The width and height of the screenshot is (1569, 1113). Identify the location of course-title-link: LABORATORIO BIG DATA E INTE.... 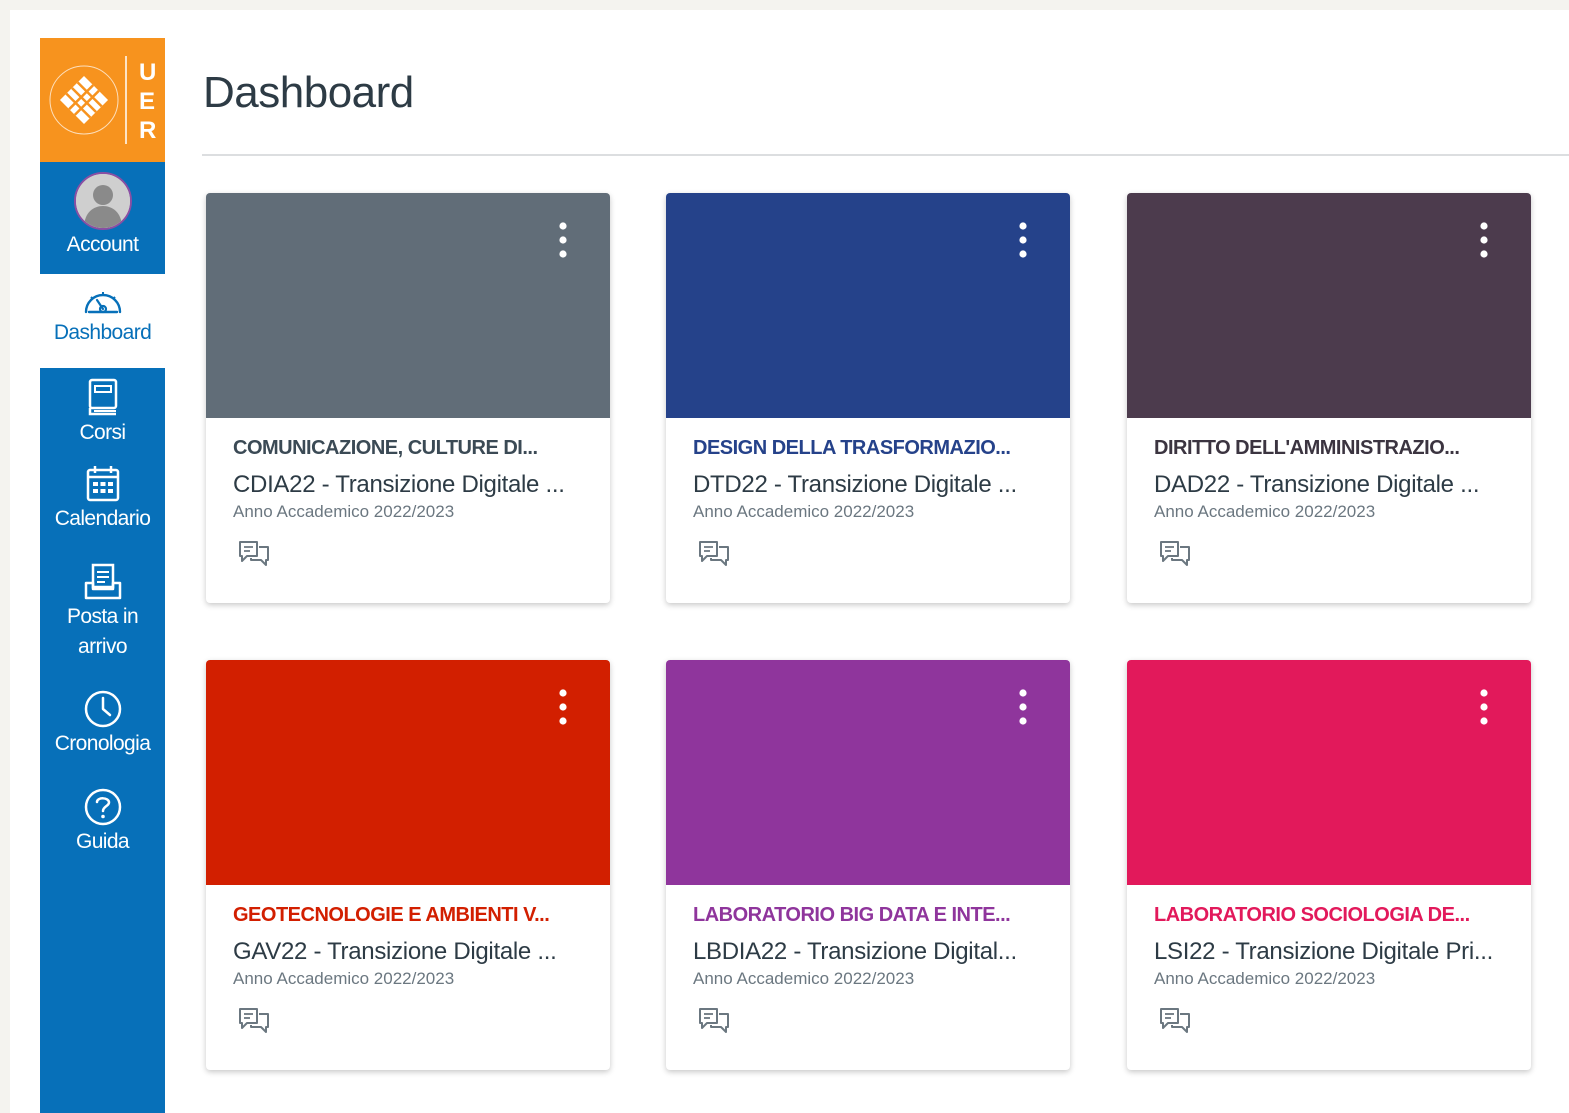
(868, 915).